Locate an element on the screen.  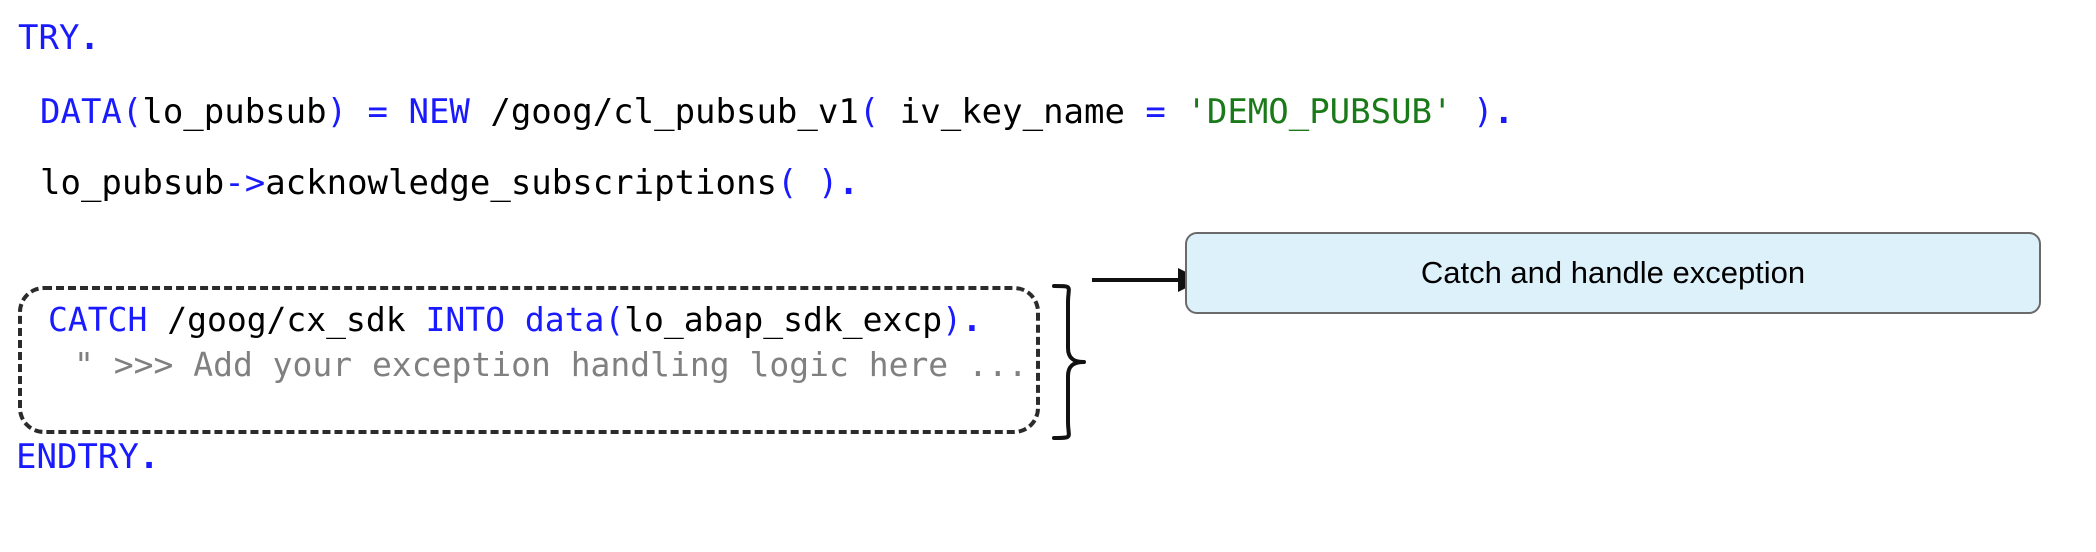
code-token: -> is located at coordinates (245, 183).